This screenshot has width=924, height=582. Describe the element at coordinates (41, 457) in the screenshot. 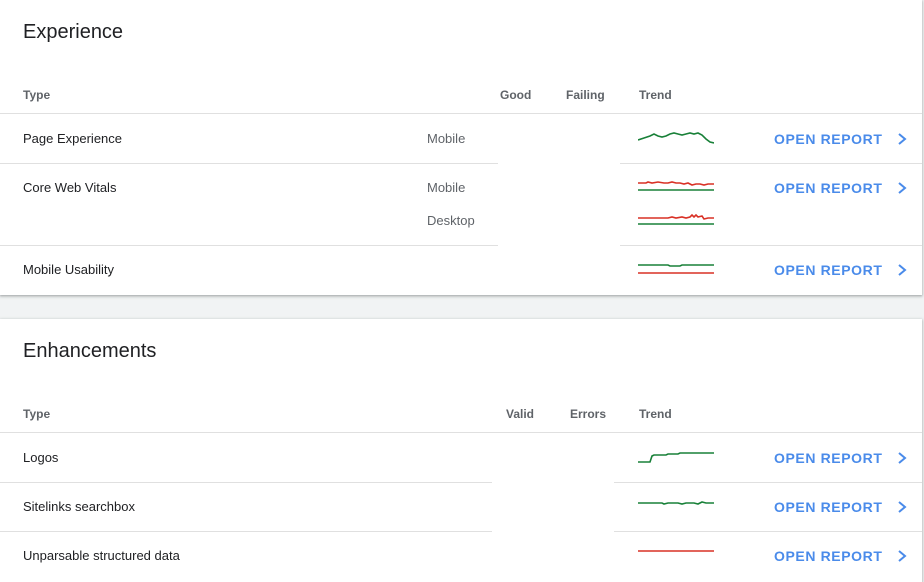

I see `row-logos-label: Logos` at that location.